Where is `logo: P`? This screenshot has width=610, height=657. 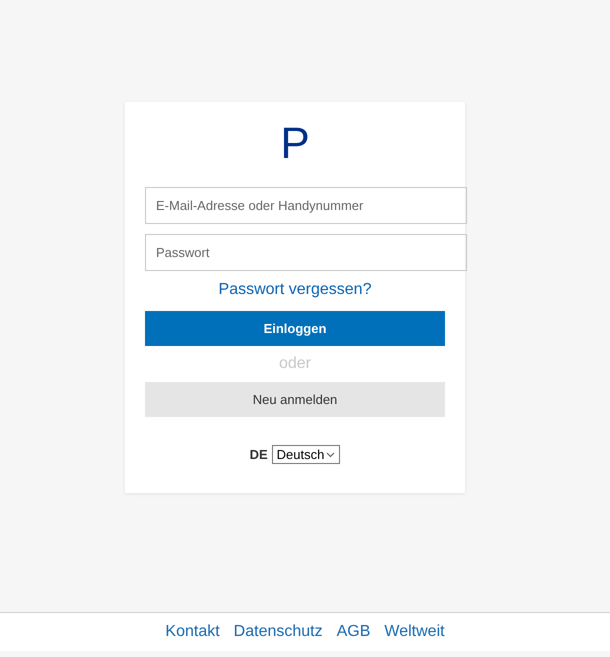 logo: P is located at coordinates (295, 144).